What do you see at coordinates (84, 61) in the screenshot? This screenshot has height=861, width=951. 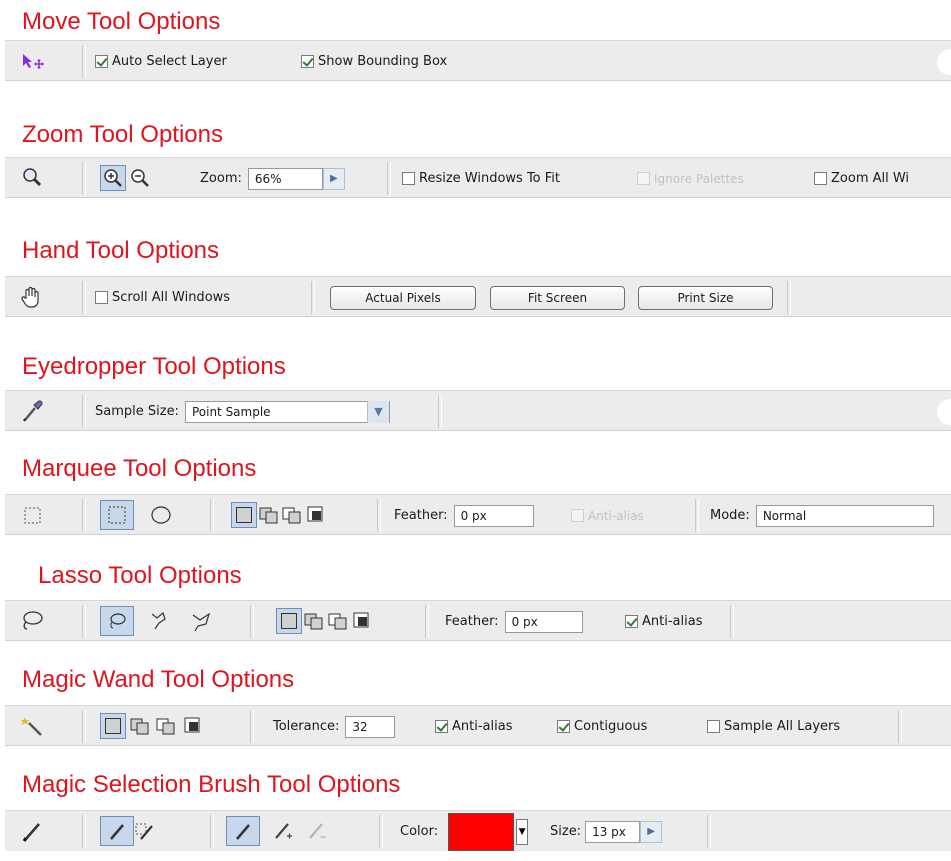 I see `separator` at bounding box center [84, 61].